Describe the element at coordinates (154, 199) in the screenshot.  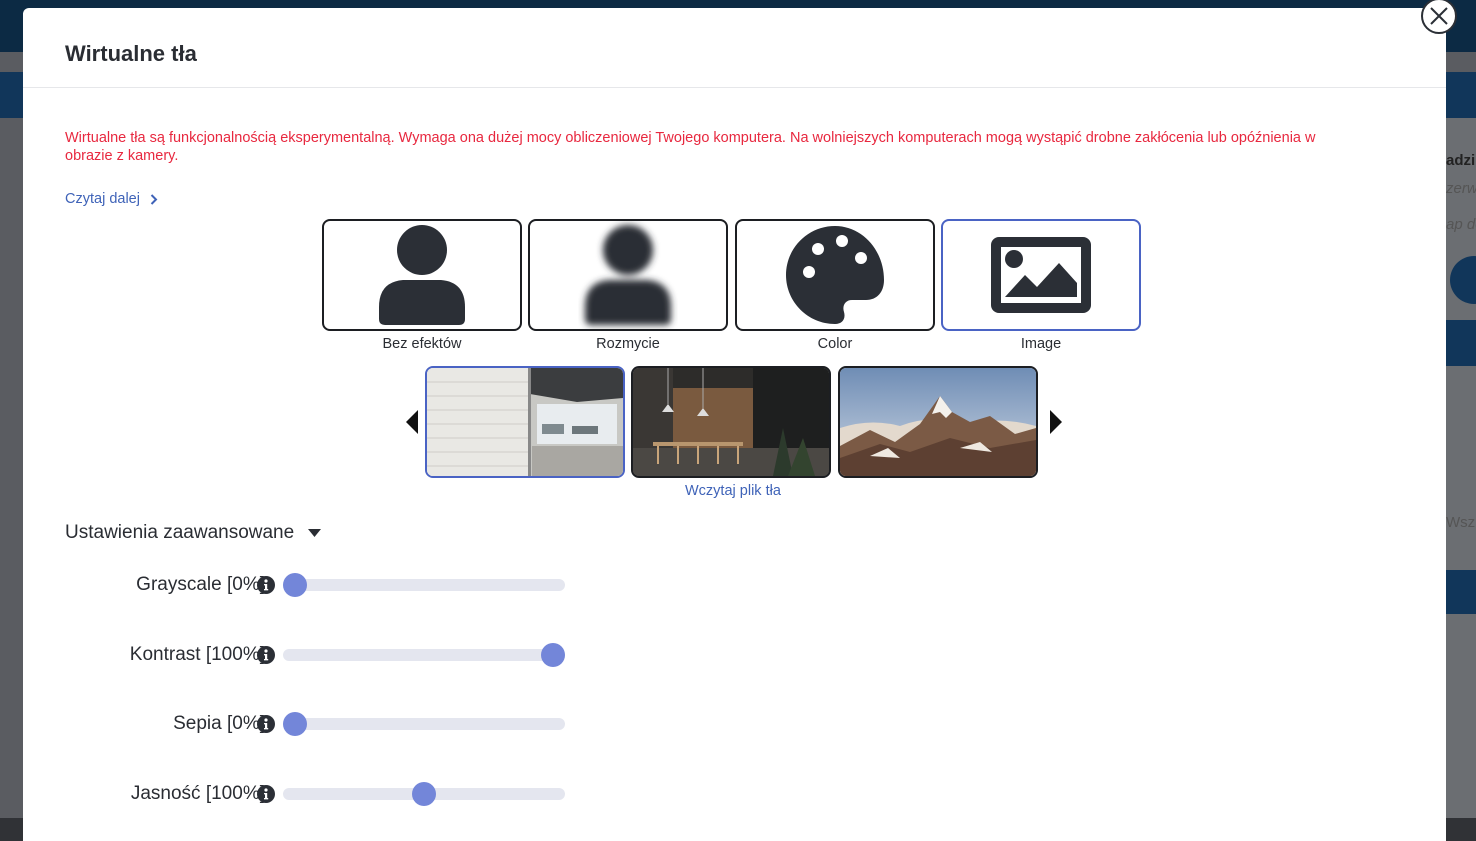
I see `chevron-right-icon` at that location.